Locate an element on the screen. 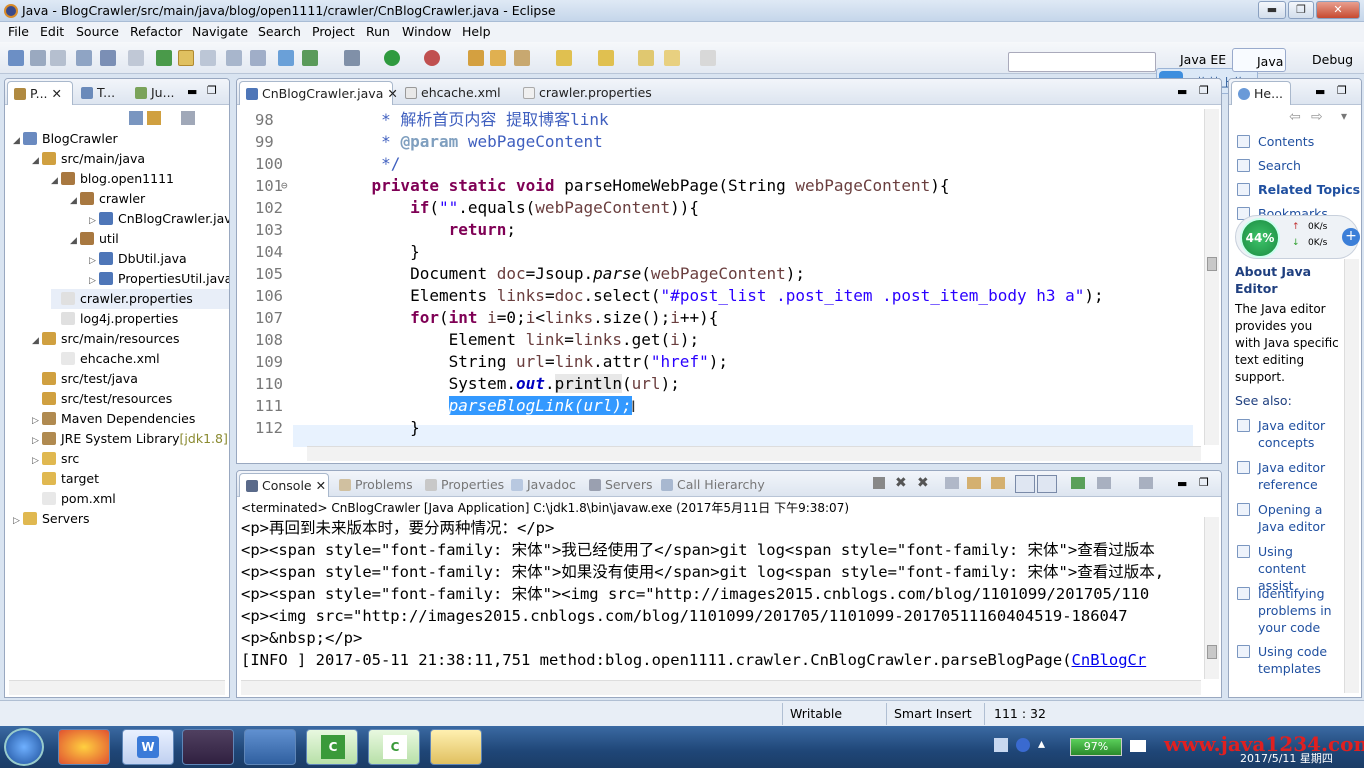 Image resolution: width=1364 pixels, height=768 pixels. tree-item: ◢ util is located at coordinates (94, 239).